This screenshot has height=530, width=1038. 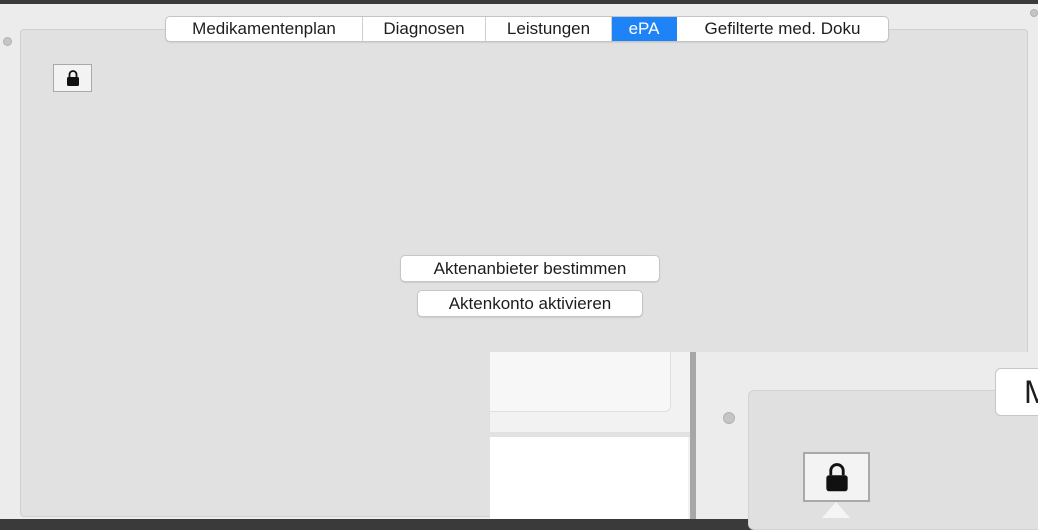 I want to click on overlay-lock-button, so click(x=836, y=477).